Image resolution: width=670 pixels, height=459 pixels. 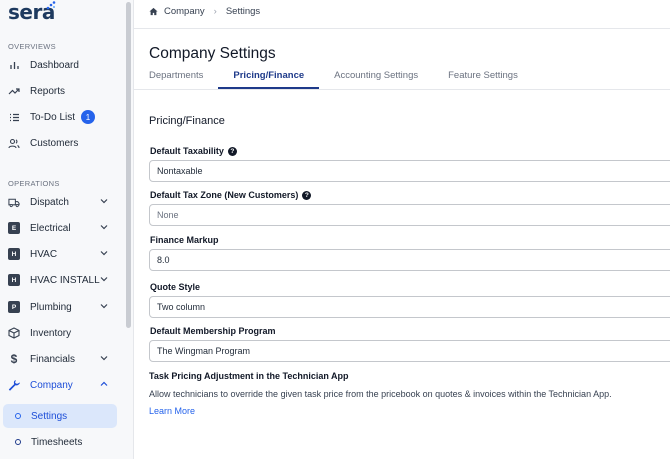 I want to click on truck-icon, so click(x=14, y=202).